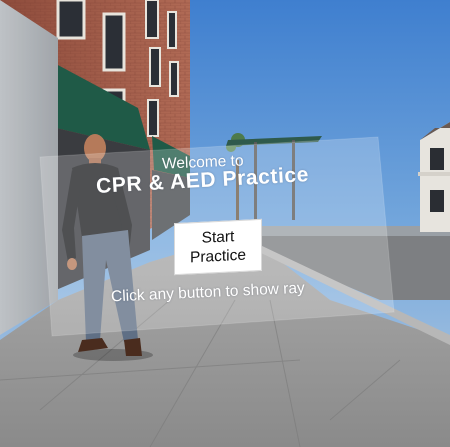 The image size is (450, 447). What do you see at coordinates (218, 256) in the screenshot?
I see `start-button-label-line2: Practice` at bounding box center [218, 256].